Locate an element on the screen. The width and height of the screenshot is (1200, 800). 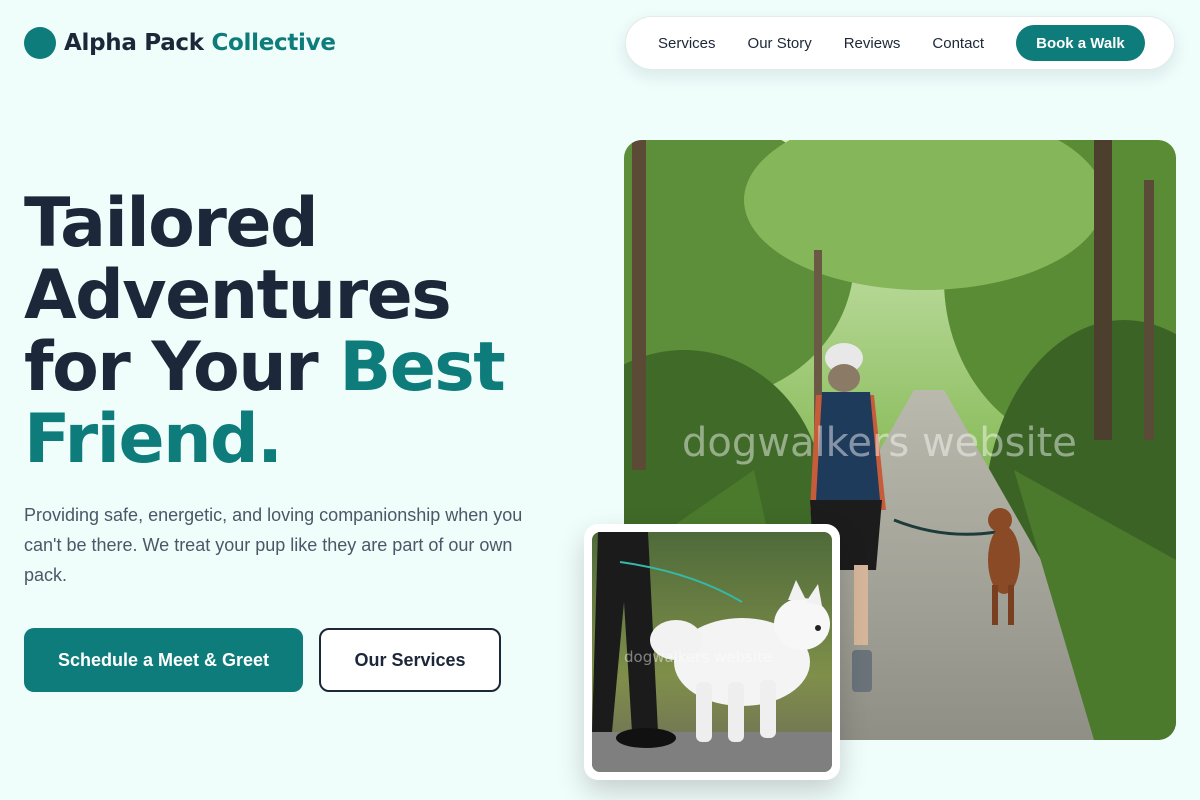
headline-line-3: for Your Best is located at coordinates (304, 368).